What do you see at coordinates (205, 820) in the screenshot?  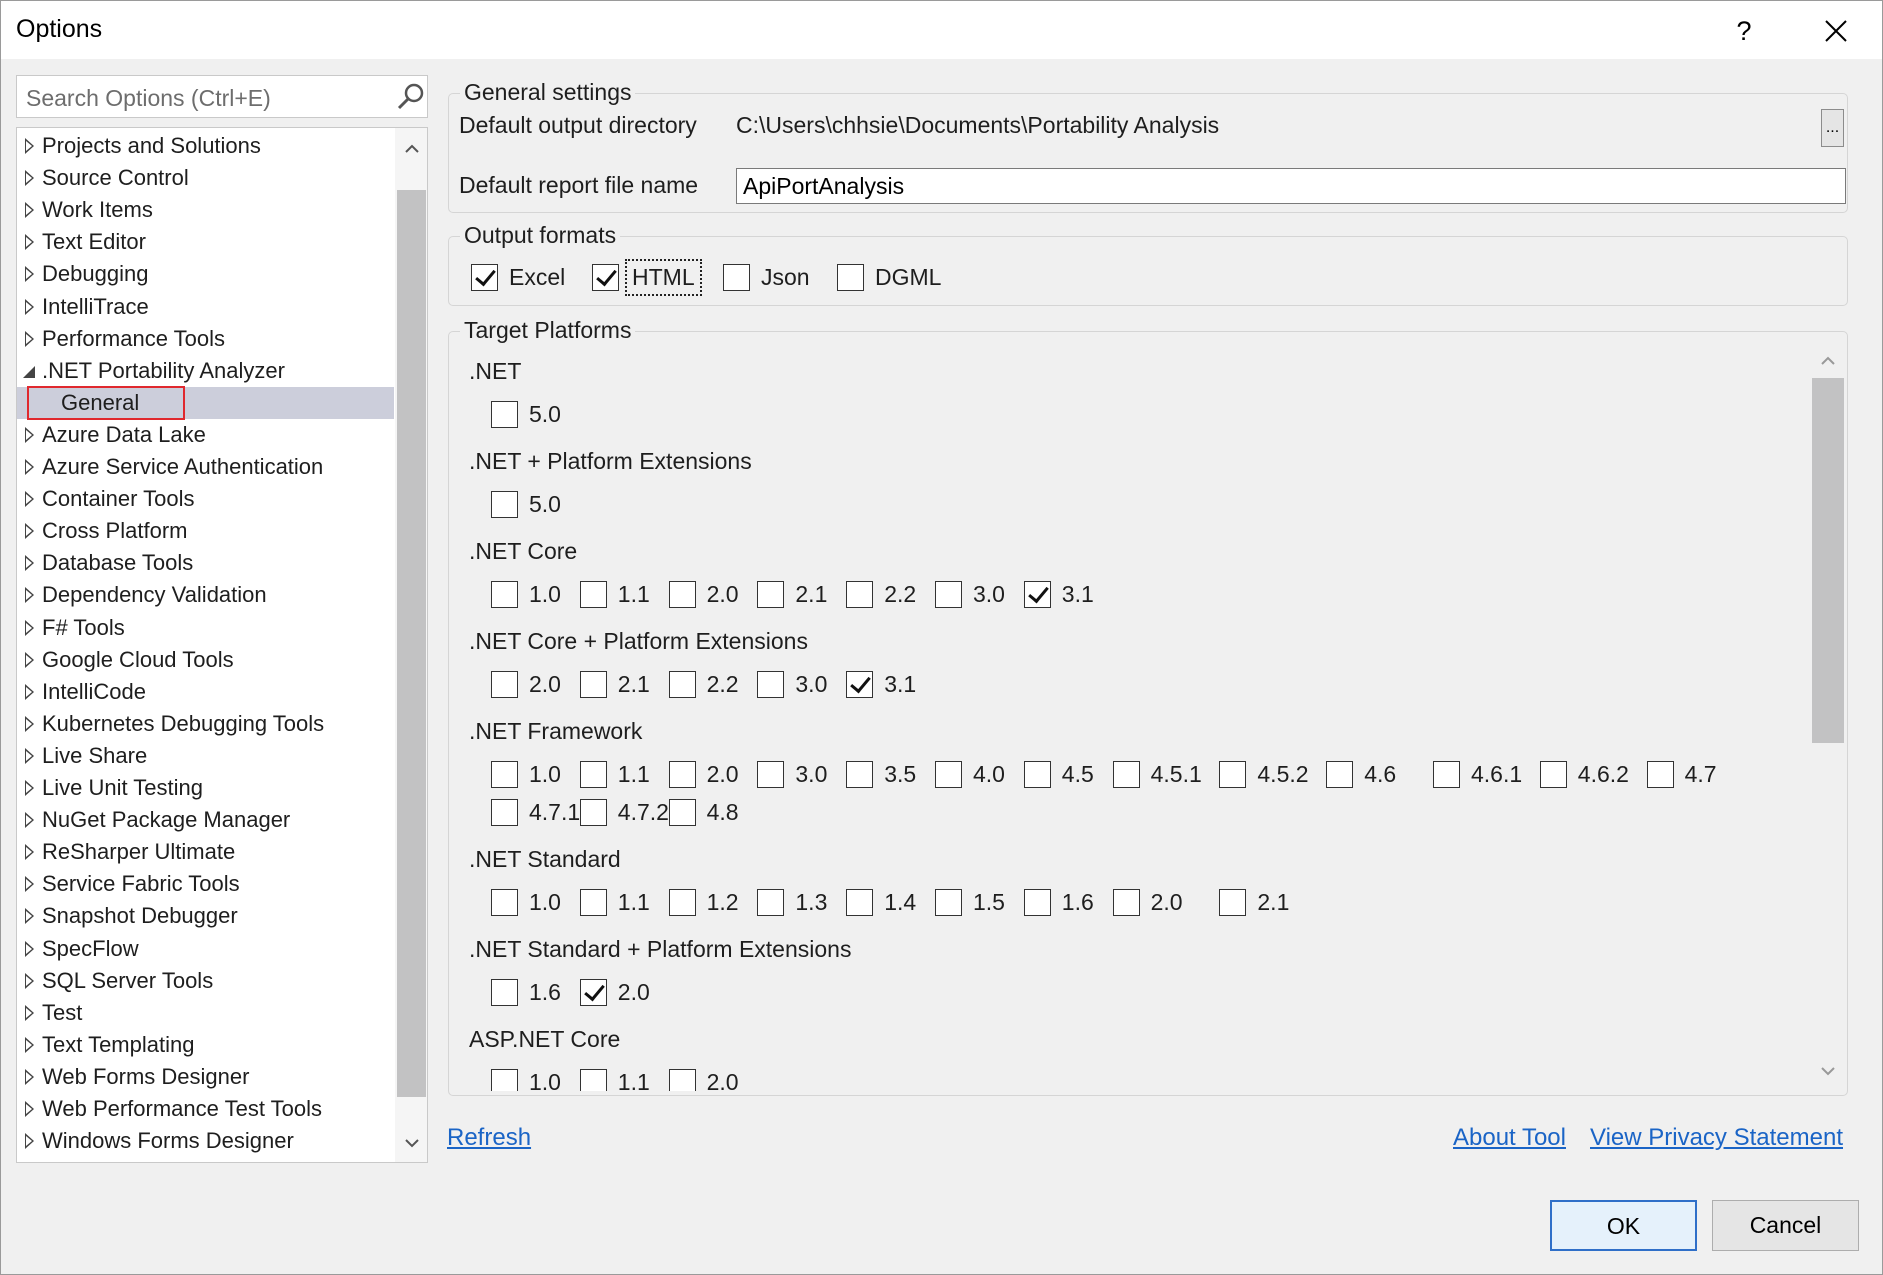 I see `tree-item: NuGet Package Manager` at bounding box center [205, 820].